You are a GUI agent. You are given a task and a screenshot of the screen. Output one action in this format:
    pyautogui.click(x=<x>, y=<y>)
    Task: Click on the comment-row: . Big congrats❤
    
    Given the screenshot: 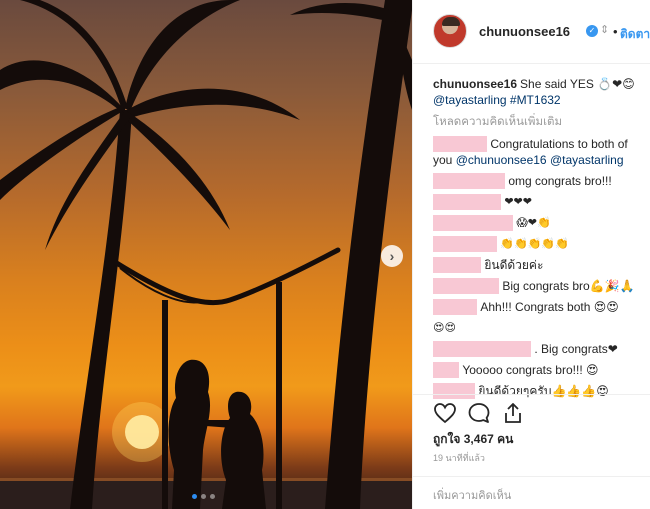 What is the action you would take?
    pyautogui.click(x=538, y=349)
    